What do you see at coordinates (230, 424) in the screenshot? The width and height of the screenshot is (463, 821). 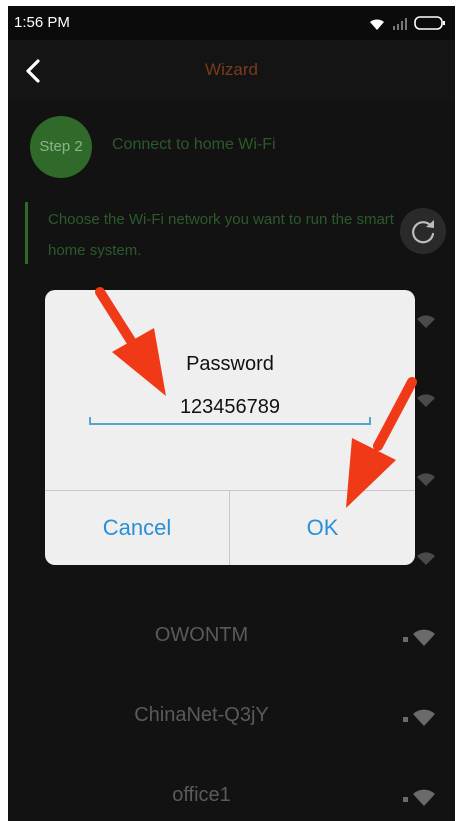 I see `input-underline` at bounding box center [230, 424].